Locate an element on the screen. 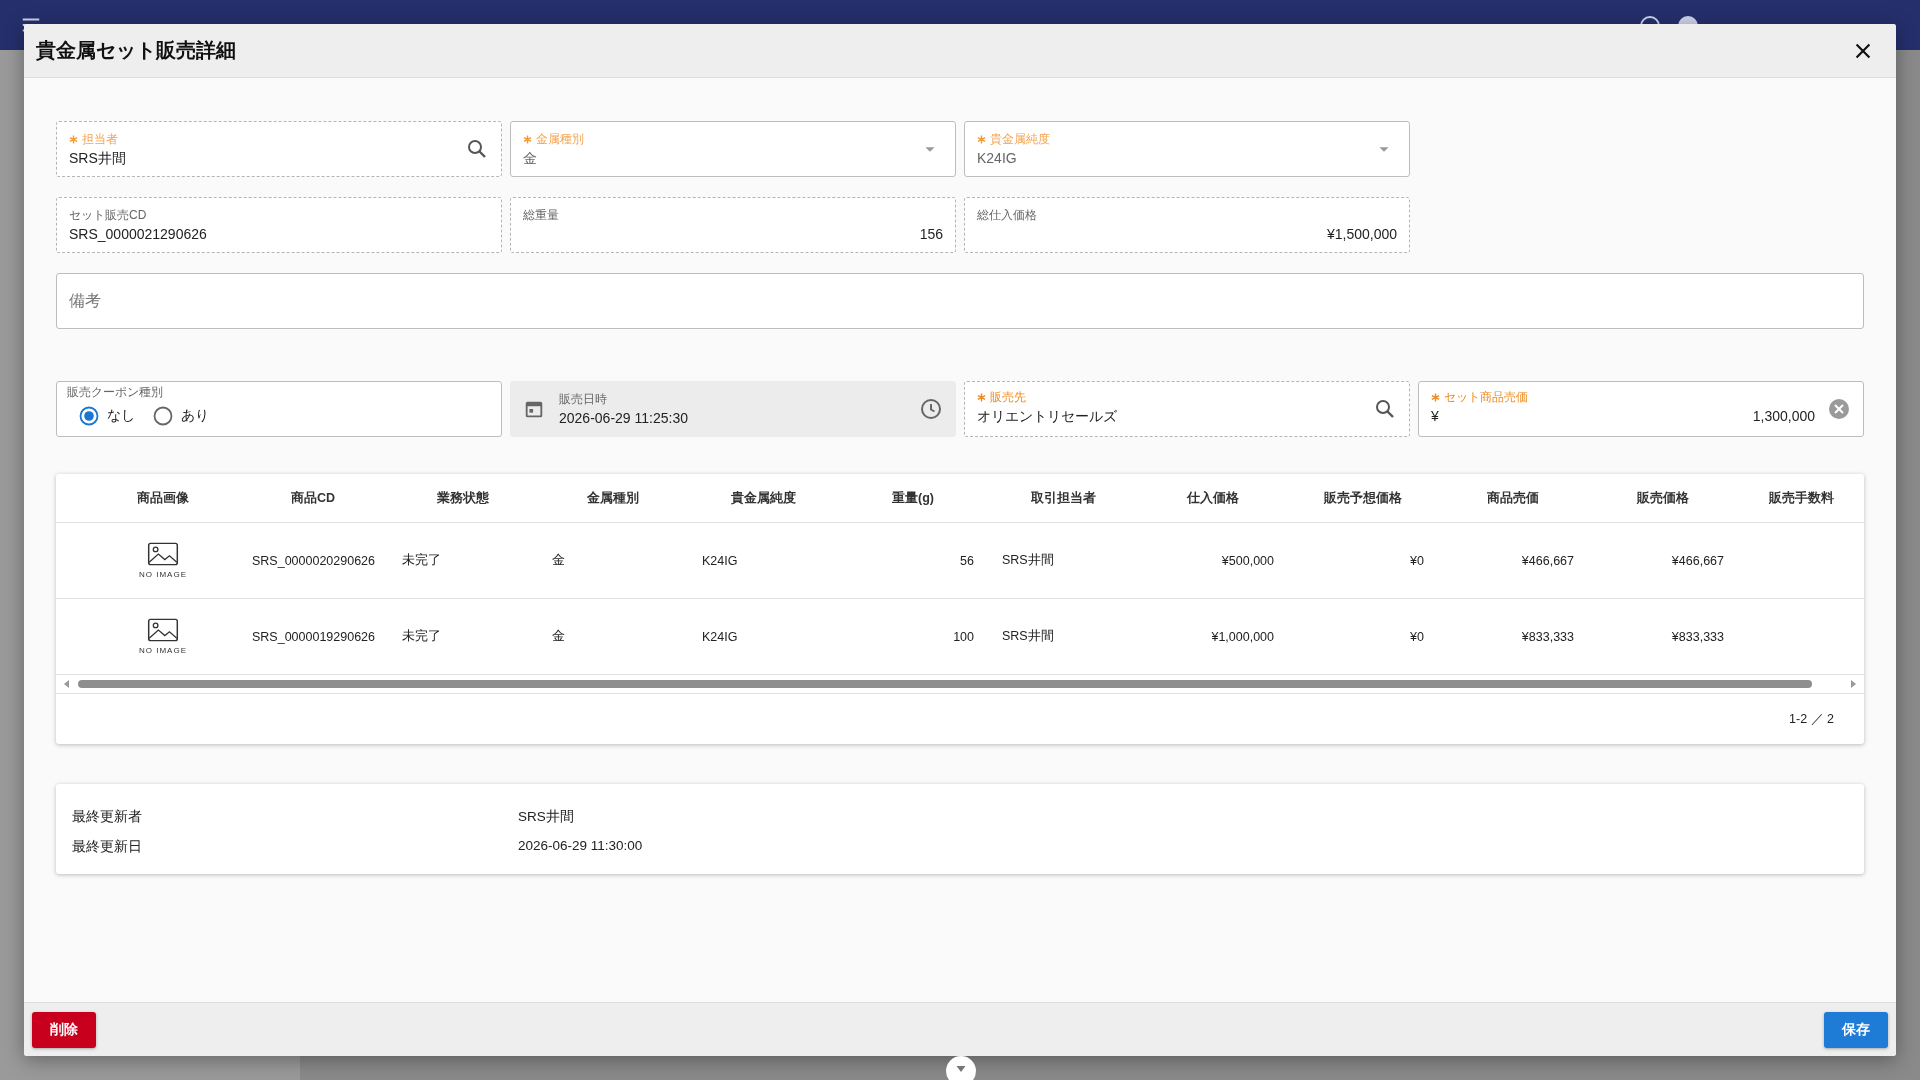  column-header: 貴金属純度 is located at coordinates (763, 498).